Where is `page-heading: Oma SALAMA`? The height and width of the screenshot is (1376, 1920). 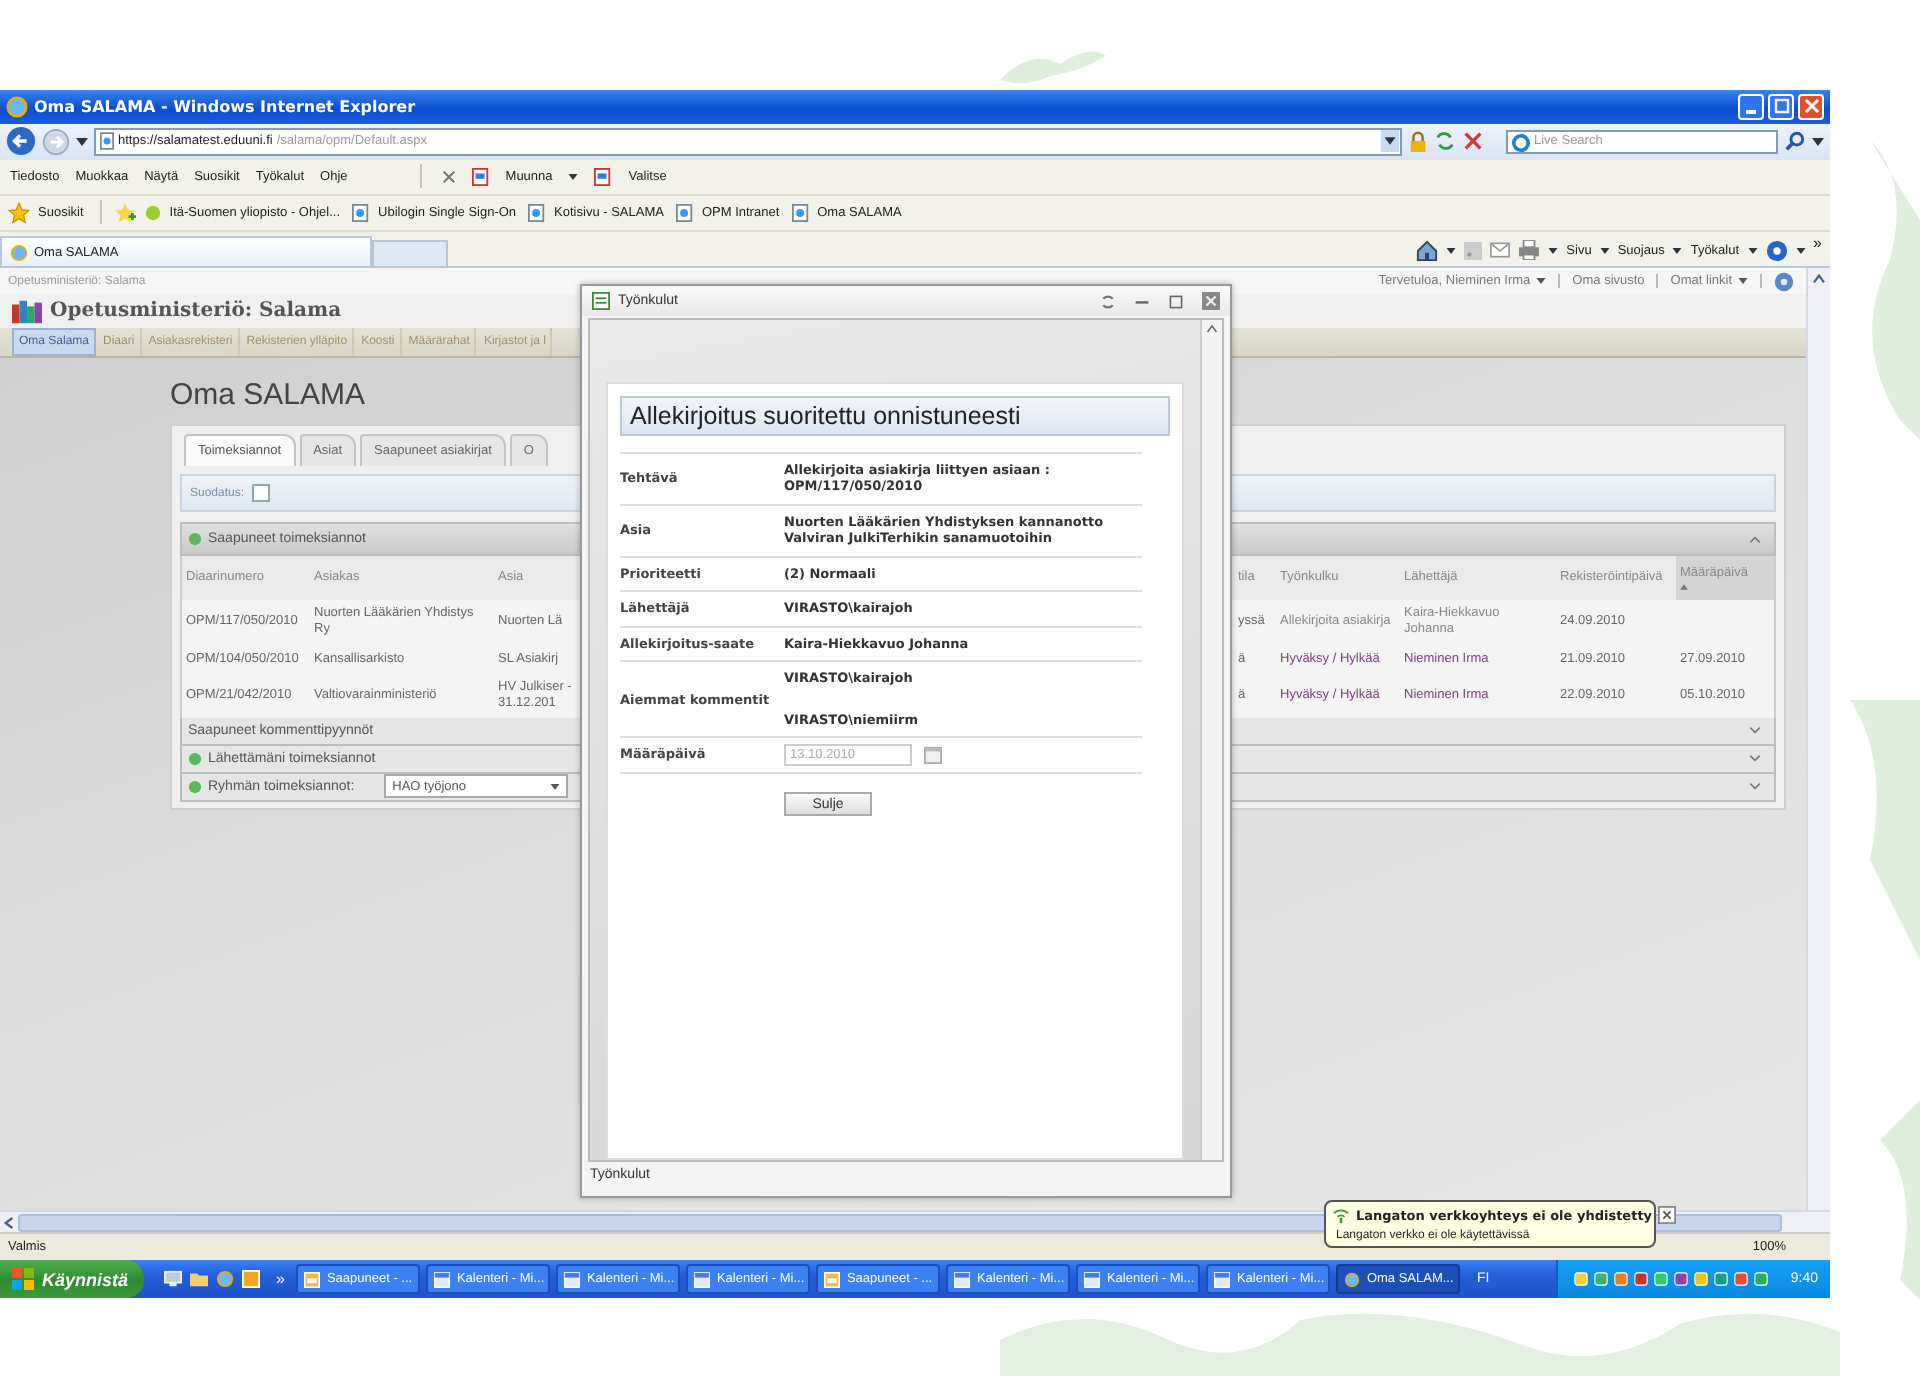 page-heading: Oma SALAMA is located at coordinates (268, 397).